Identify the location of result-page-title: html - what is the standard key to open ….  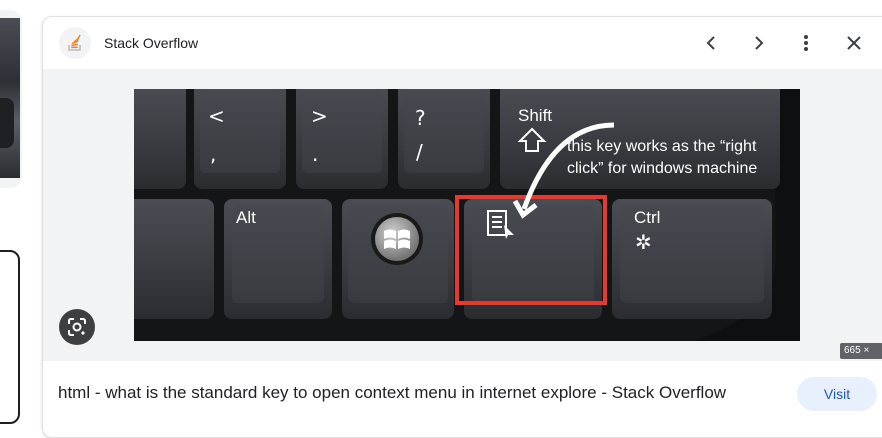
(392, 393).